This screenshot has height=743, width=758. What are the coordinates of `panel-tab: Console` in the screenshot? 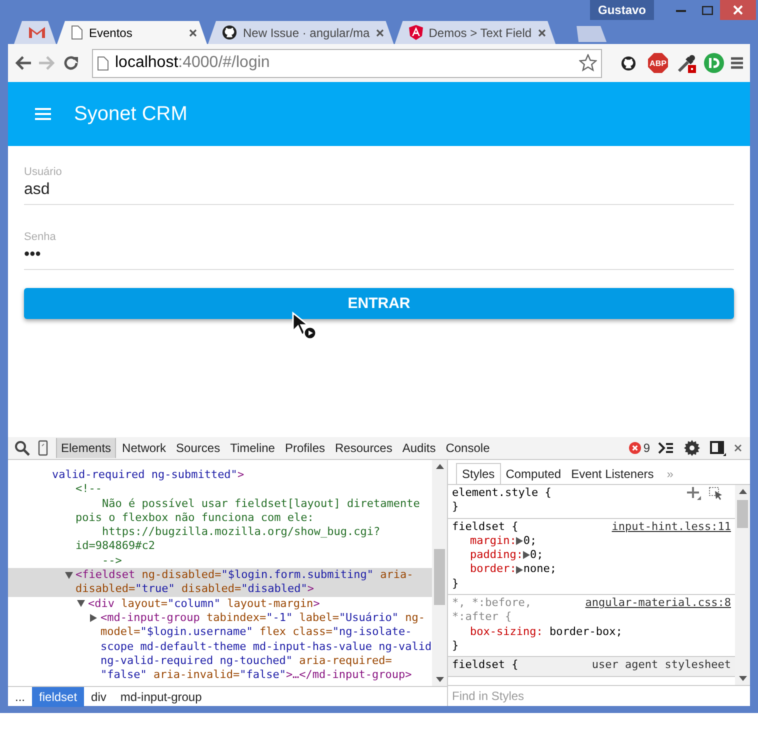 It's located at (468, 448).